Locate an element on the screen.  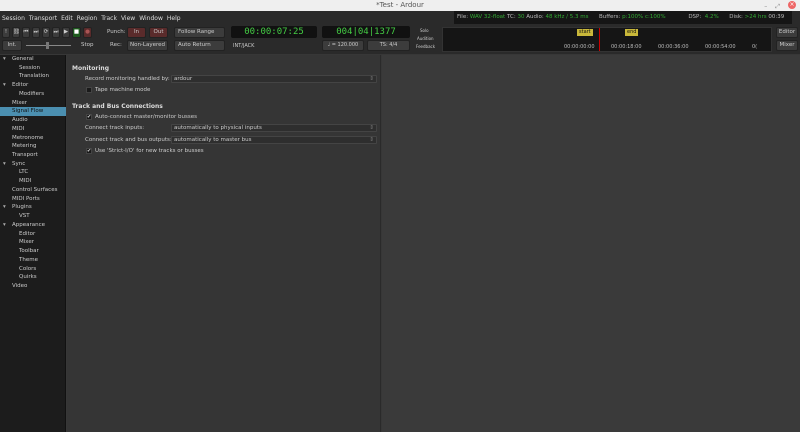
connections-heading: Track and Bus Connections is located at coordinates (117, 106).